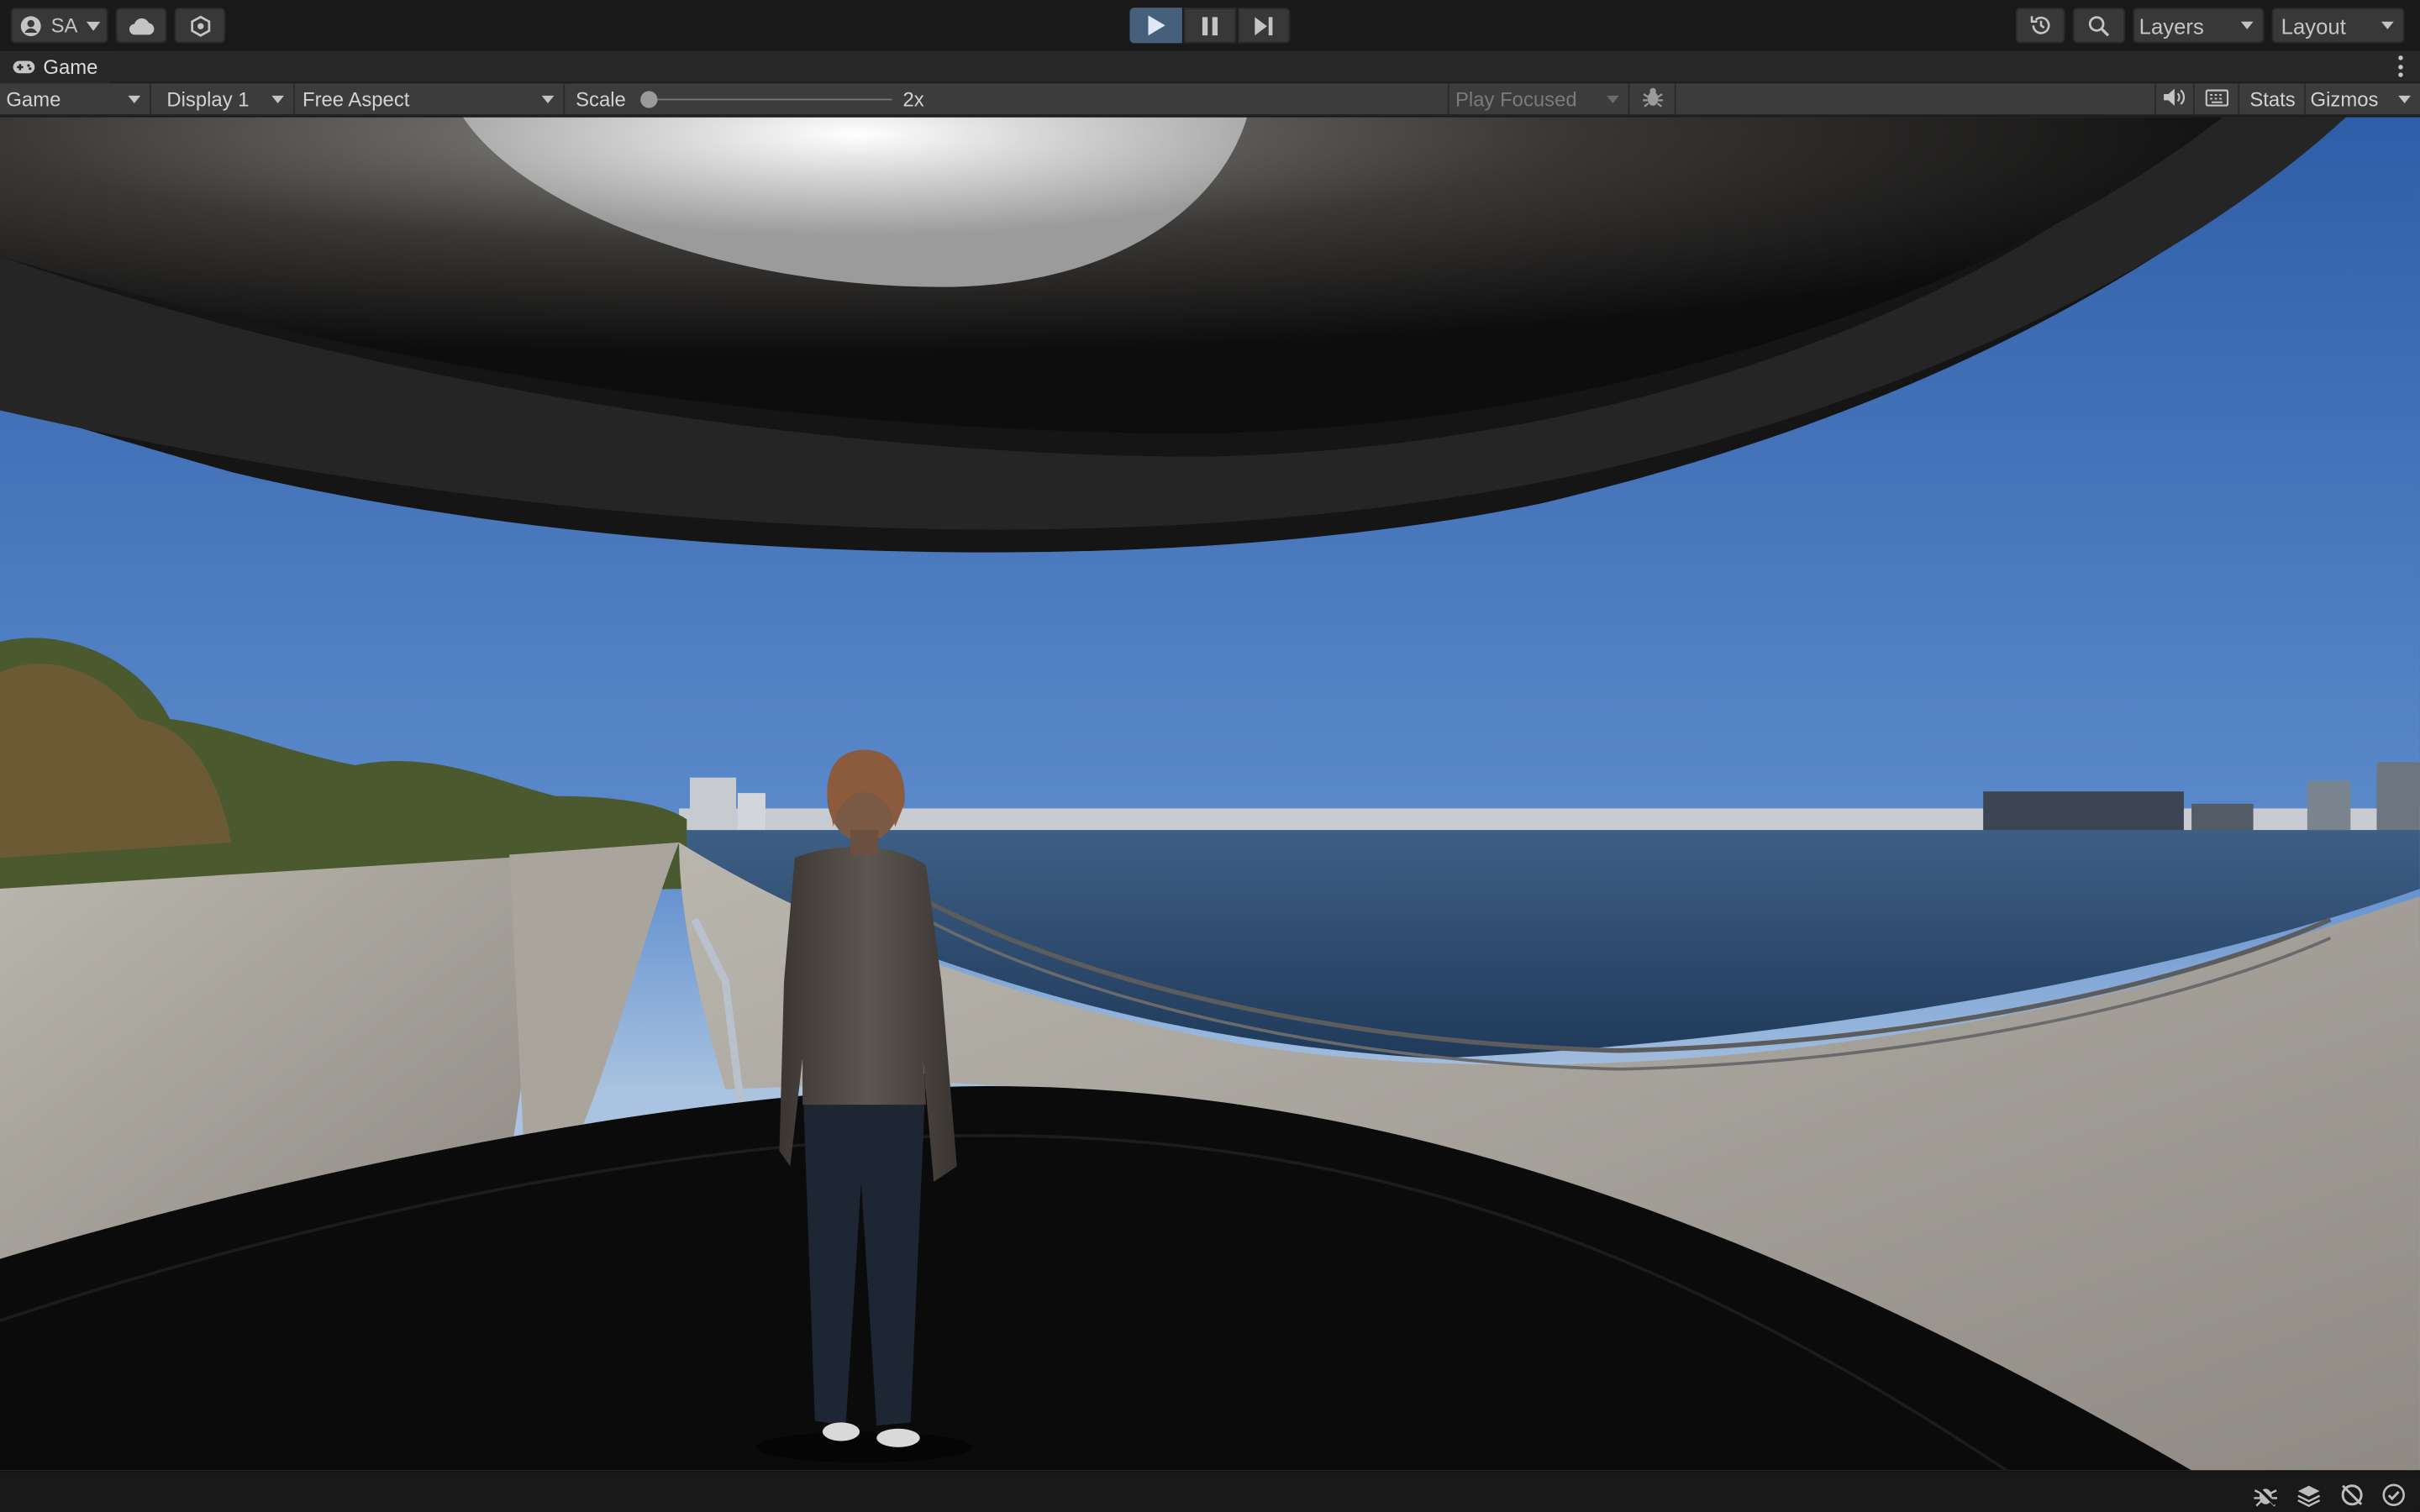  Describe the element at coordinates (2171, 25) in the screenshot. I see `layers-label: Layers` at that location.